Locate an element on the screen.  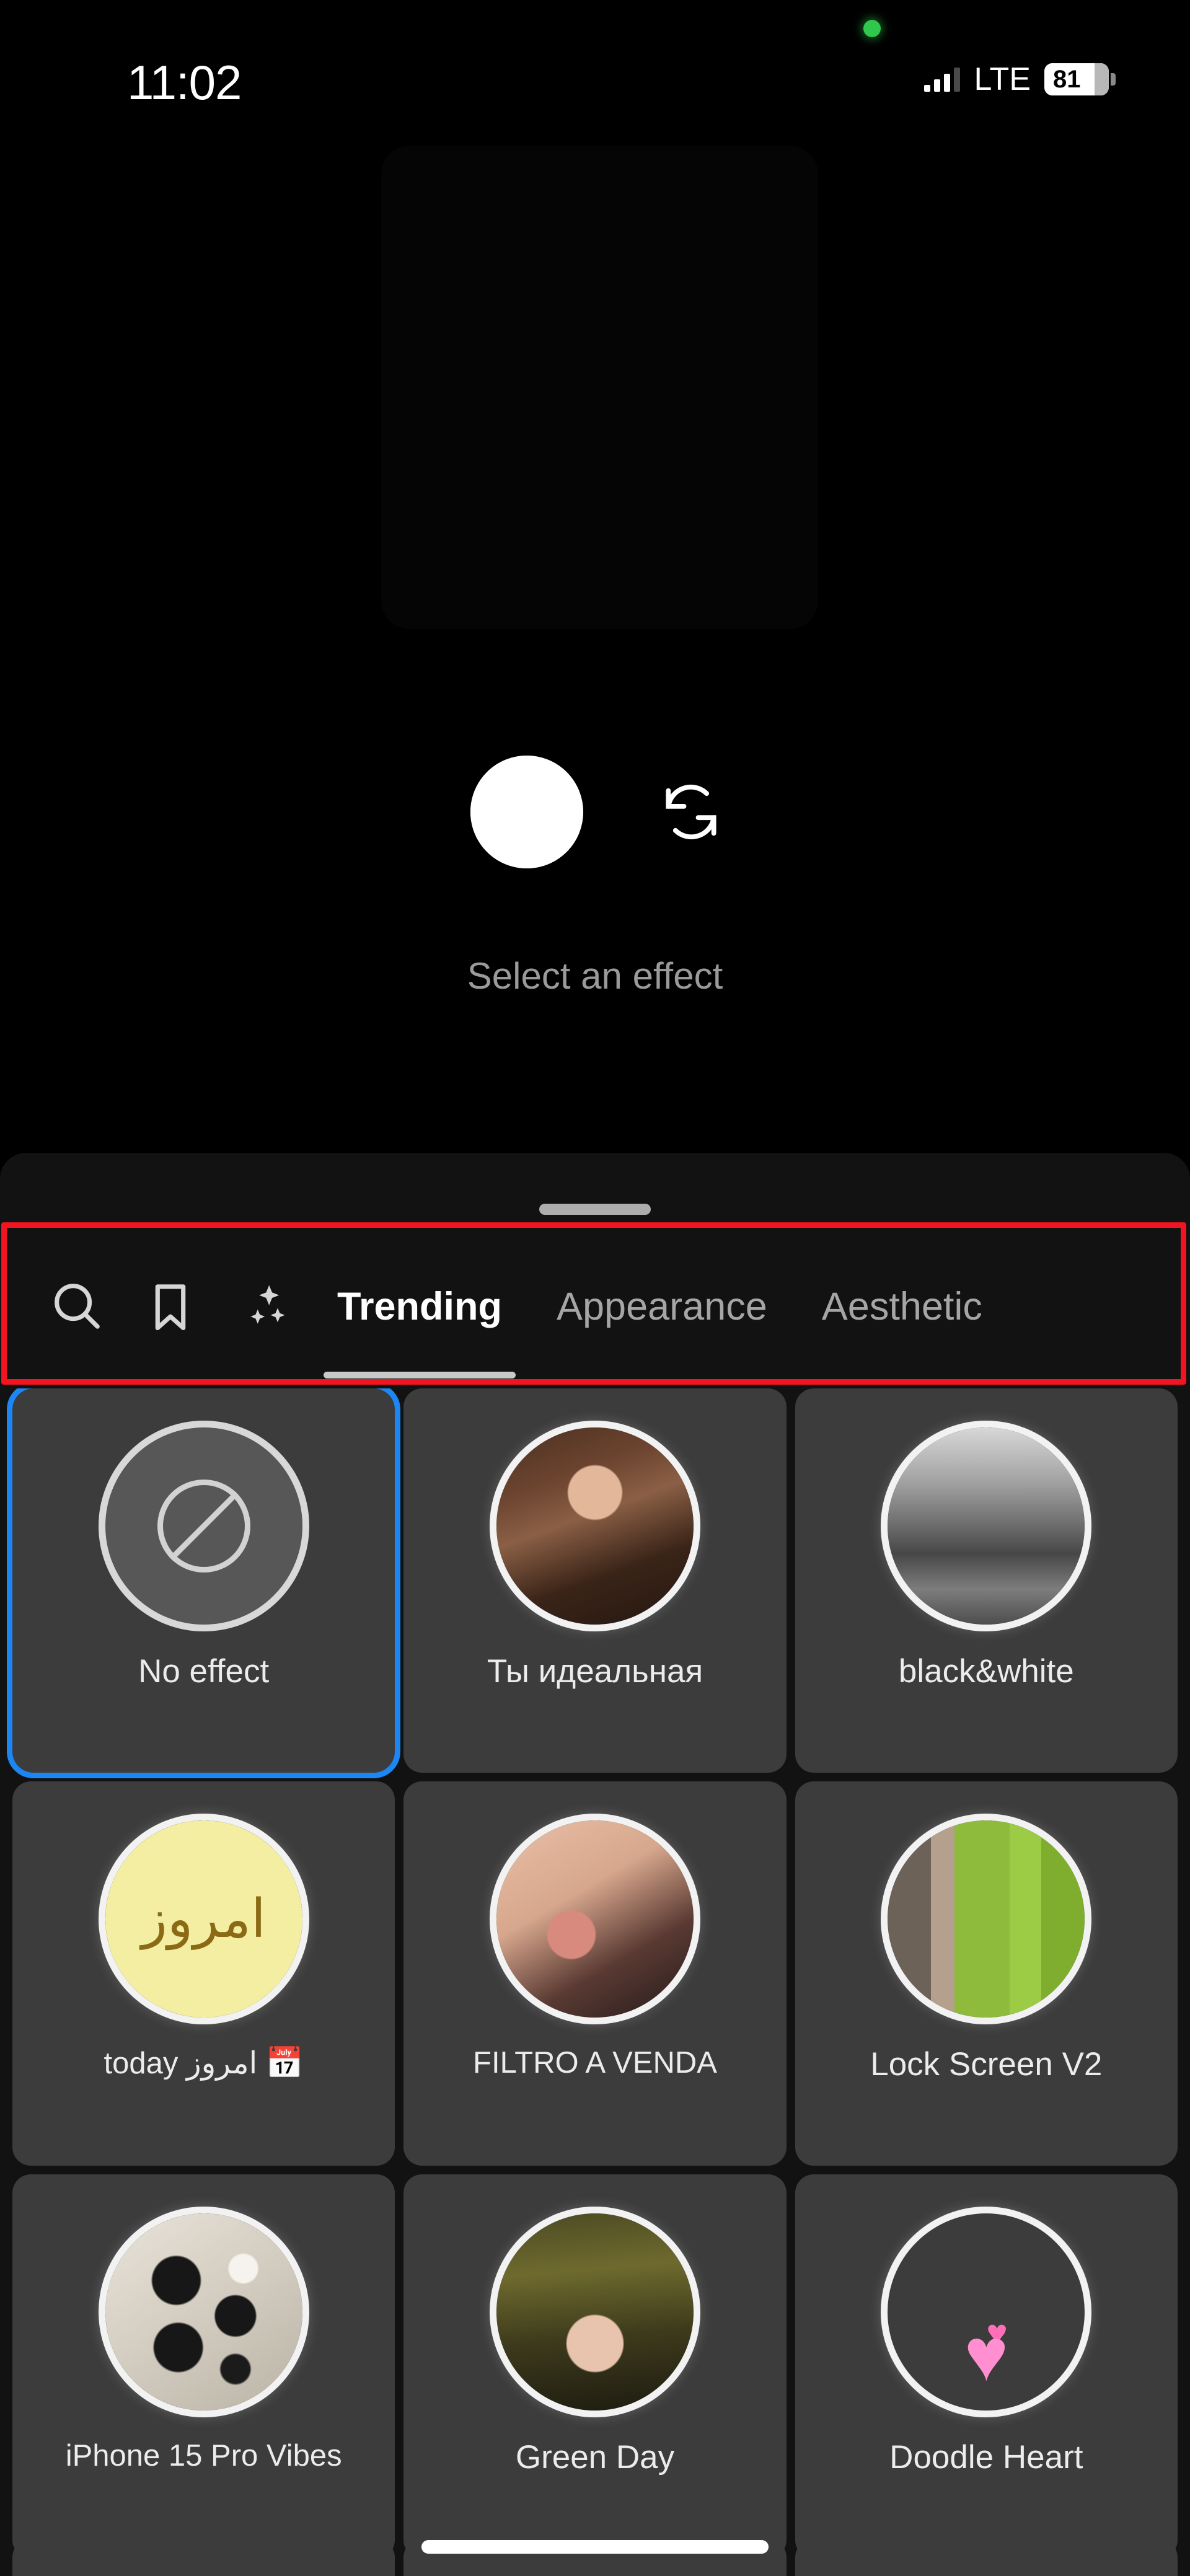
tab-trending: Trending is located at coordinates (419, 1306).